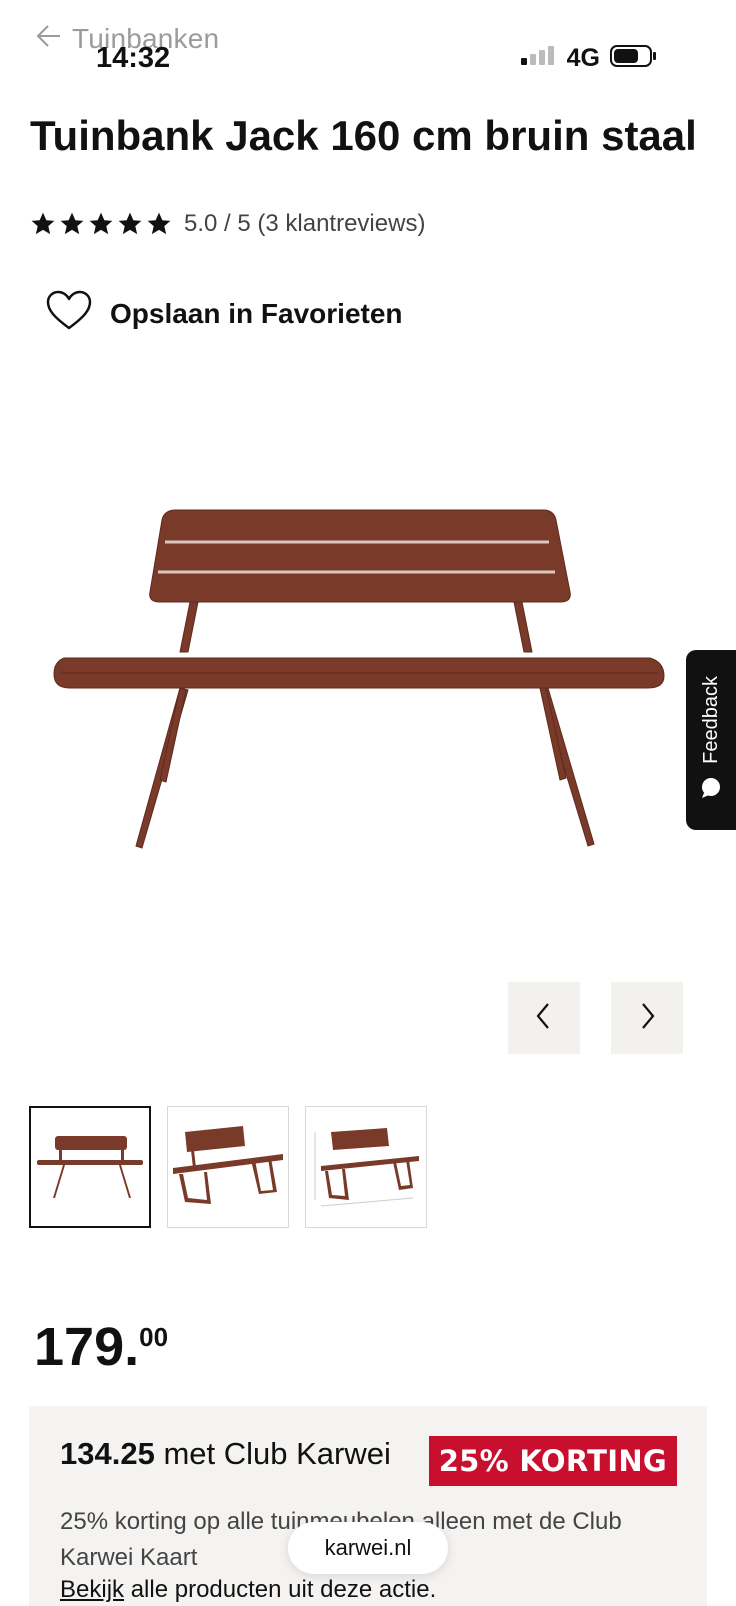 The width and height of the screenshot is (736, 1606). I want to click on bench-dimensions-thumbnail, so click(366, 1167).